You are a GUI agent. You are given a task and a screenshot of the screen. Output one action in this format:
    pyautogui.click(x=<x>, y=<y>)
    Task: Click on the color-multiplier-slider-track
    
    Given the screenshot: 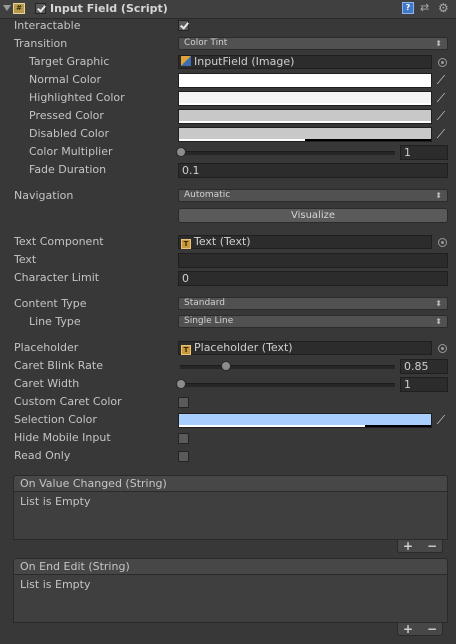 What is the action you would take?
    pyautogui.click(x=287, y=153)
    